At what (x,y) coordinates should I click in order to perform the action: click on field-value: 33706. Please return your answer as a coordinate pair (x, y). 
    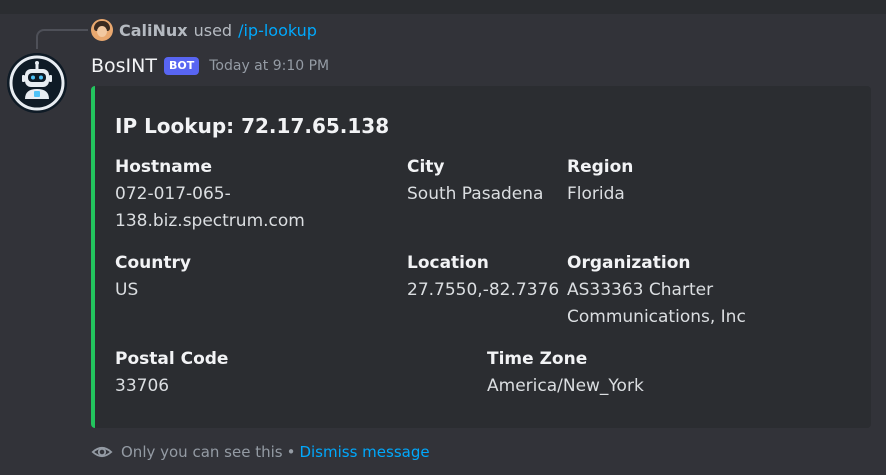
    Looking at the image, I should click on (142, 386).